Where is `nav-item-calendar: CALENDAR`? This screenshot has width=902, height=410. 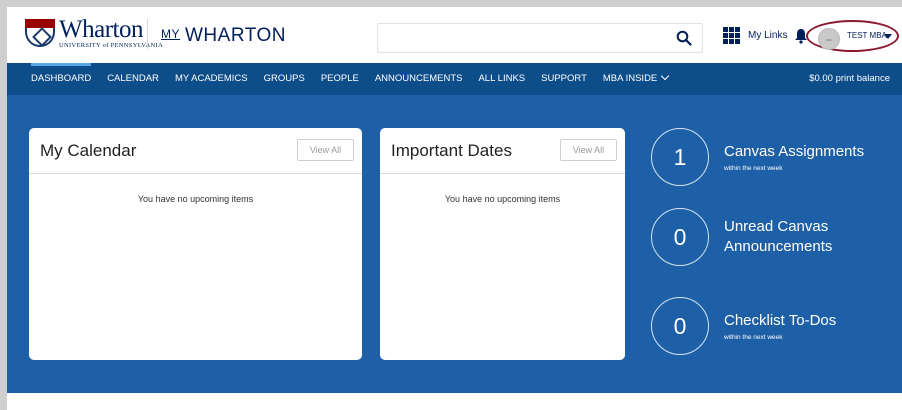 nav-item-calendar: CALENDAR is located at coordinates (133, 79).